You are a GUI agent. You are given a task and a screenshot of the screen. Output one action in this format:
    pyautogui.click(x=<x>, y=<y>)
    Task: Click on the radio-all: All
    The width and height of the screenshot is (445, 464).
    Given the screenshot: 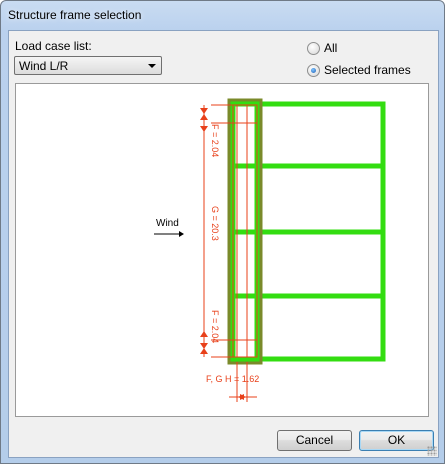 What is the action you would take?
    pyautogui.click(x=322, y=48)
    